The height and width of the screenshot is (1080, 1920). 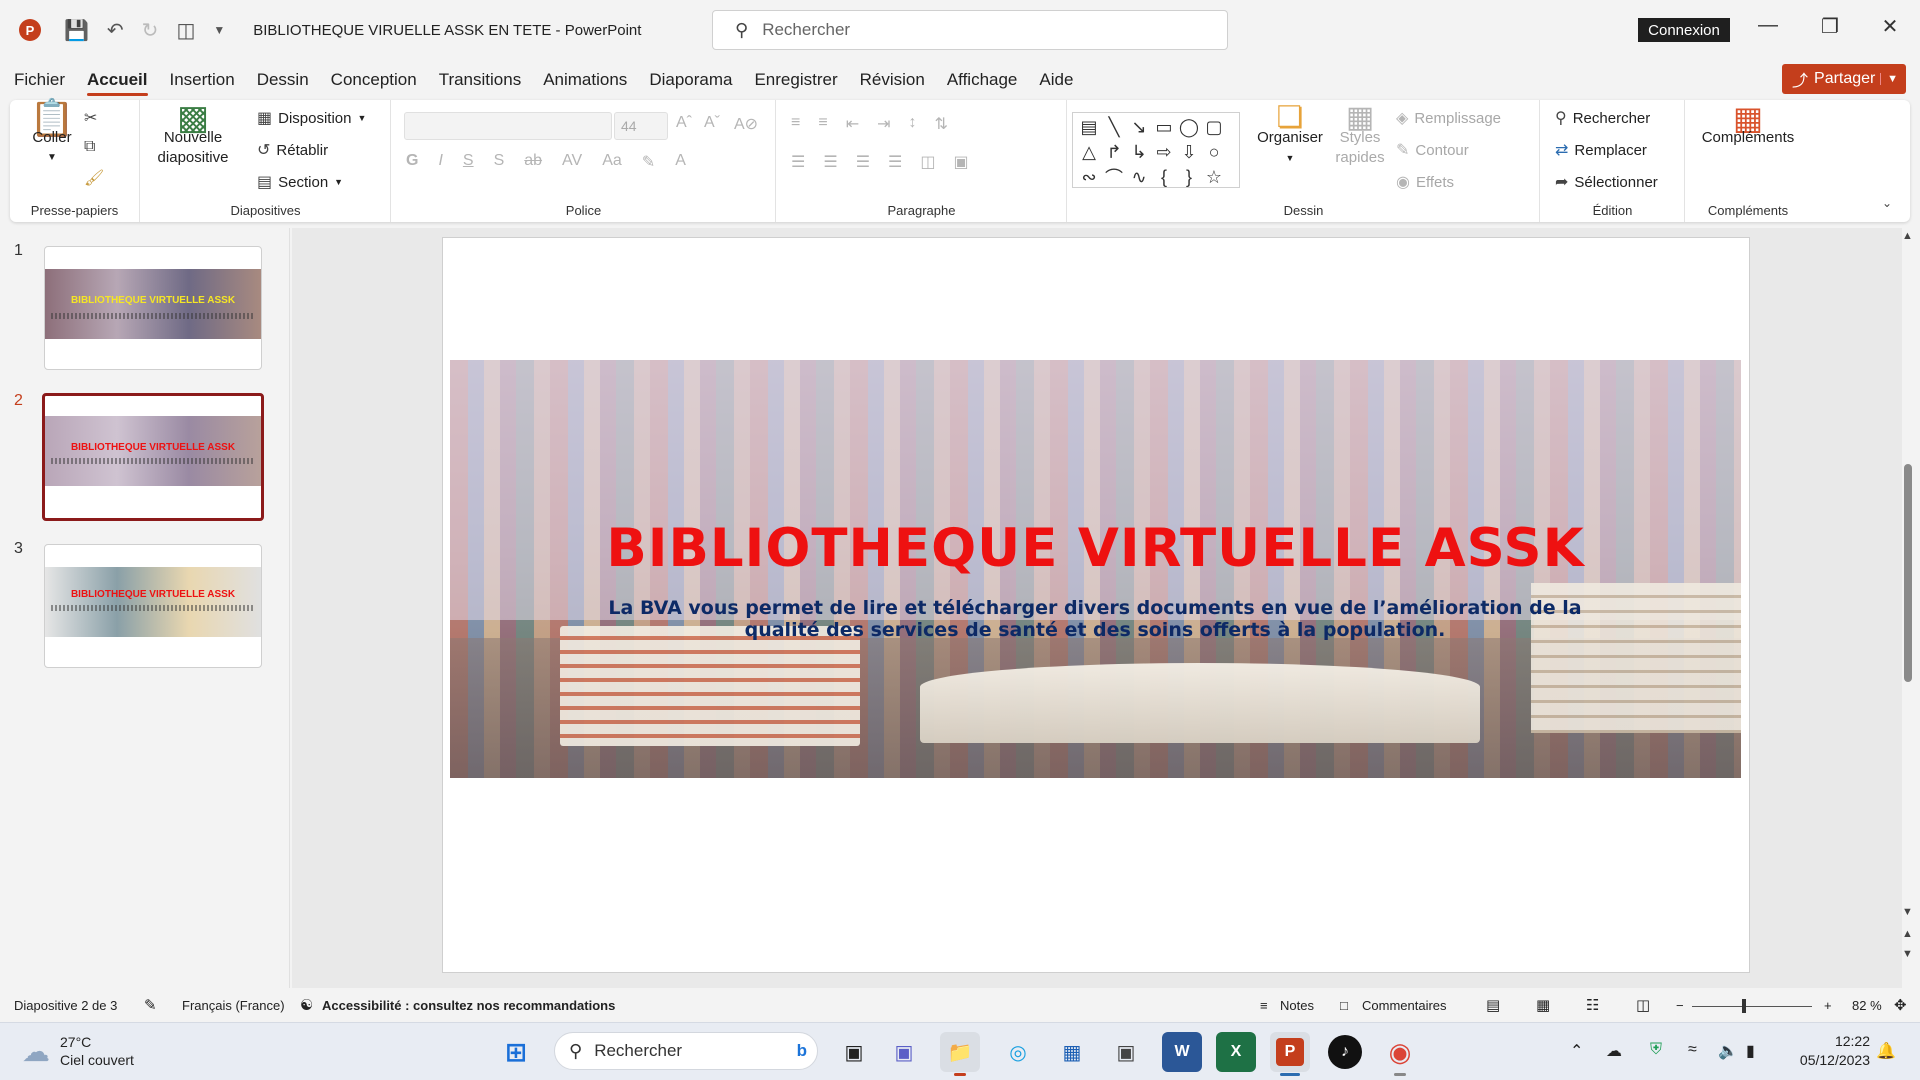 What do you see at coordinates (283, 80) in the screenshot?
I see `tab-dessin: Dessin` at bounding box center [283, 80].